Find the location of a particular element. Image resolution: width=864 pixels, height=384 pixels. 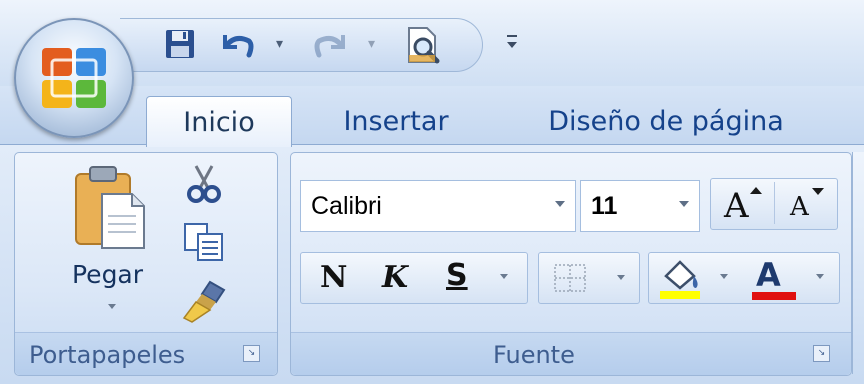

format-painter-button is located at coordinates (205, 301).